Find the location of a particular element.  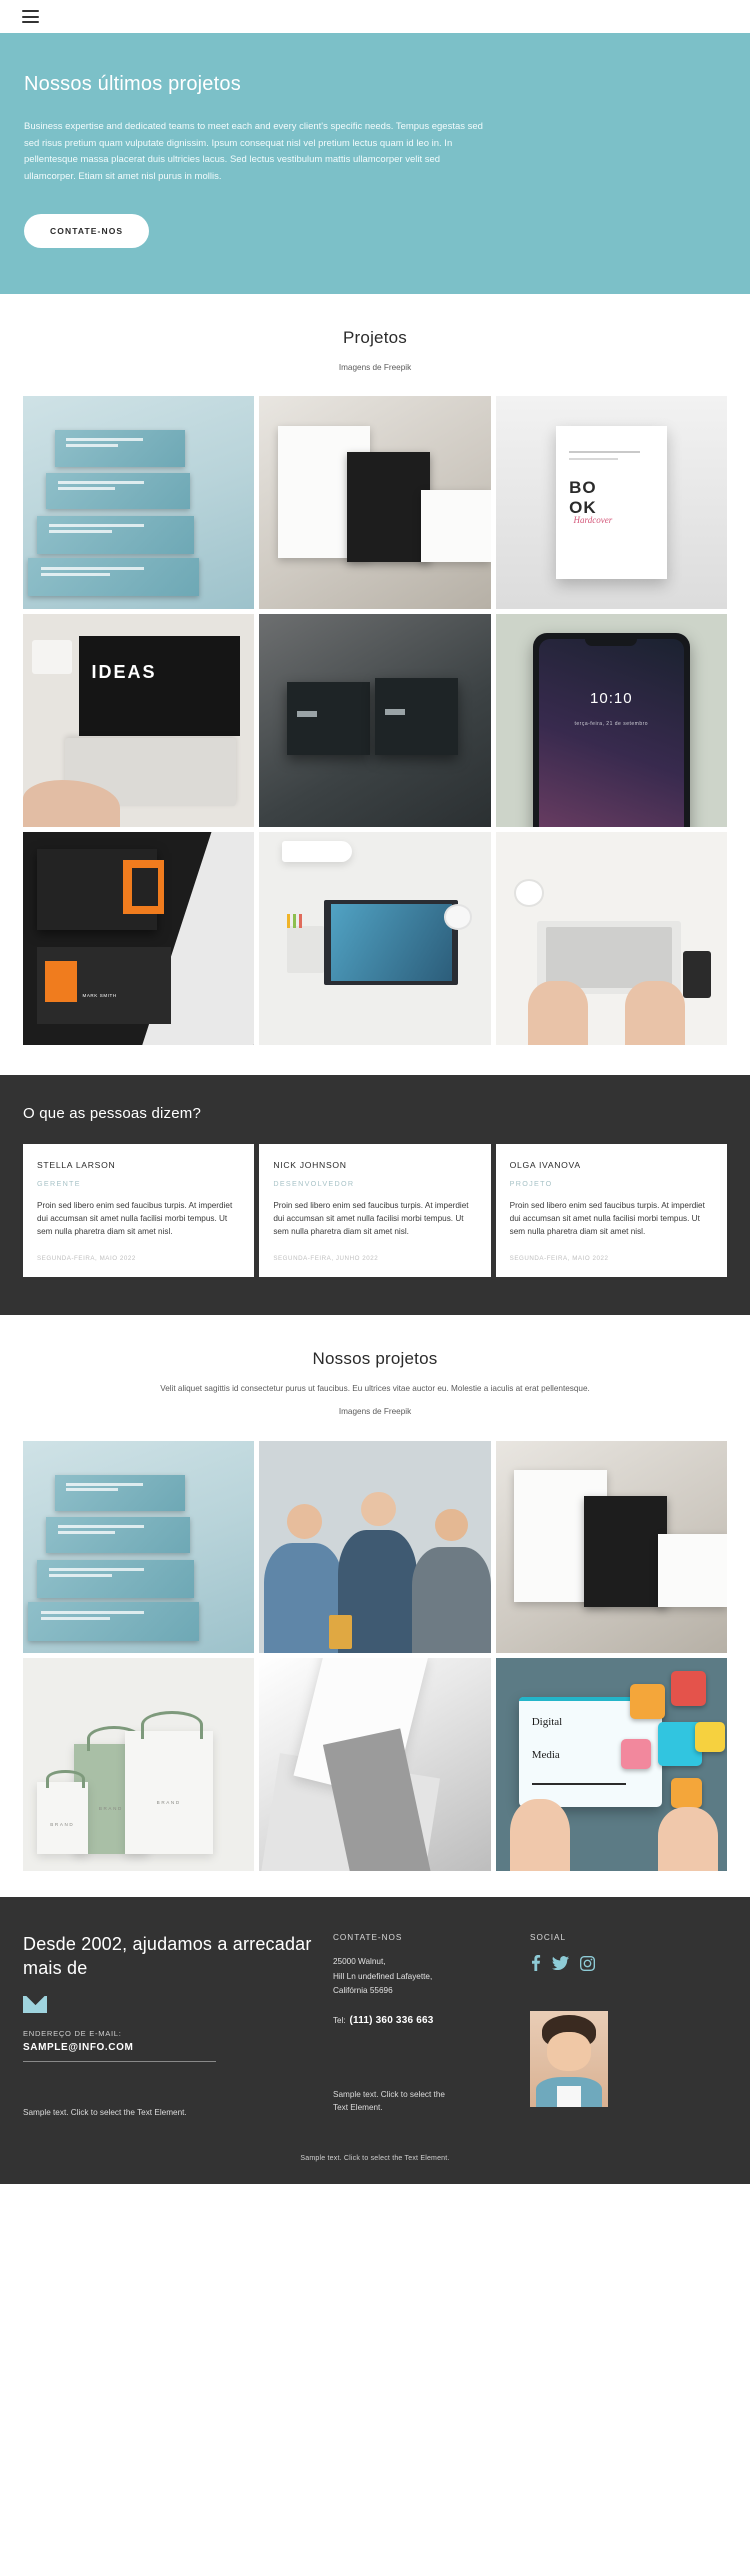

social-icons is located at coordinates (628, 1963).